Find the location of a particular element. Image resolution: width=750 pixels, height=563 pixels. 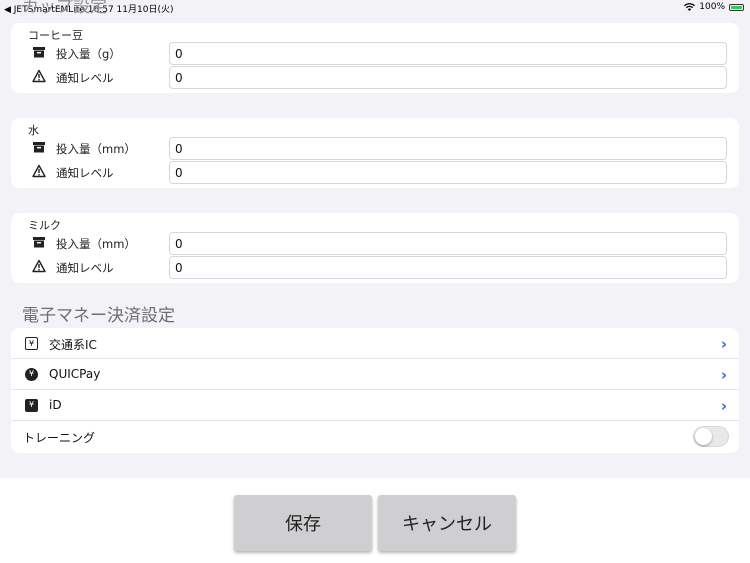

payment-item-transit-ic: ¥ 交通系IC › is located at coordinates (375, 343).